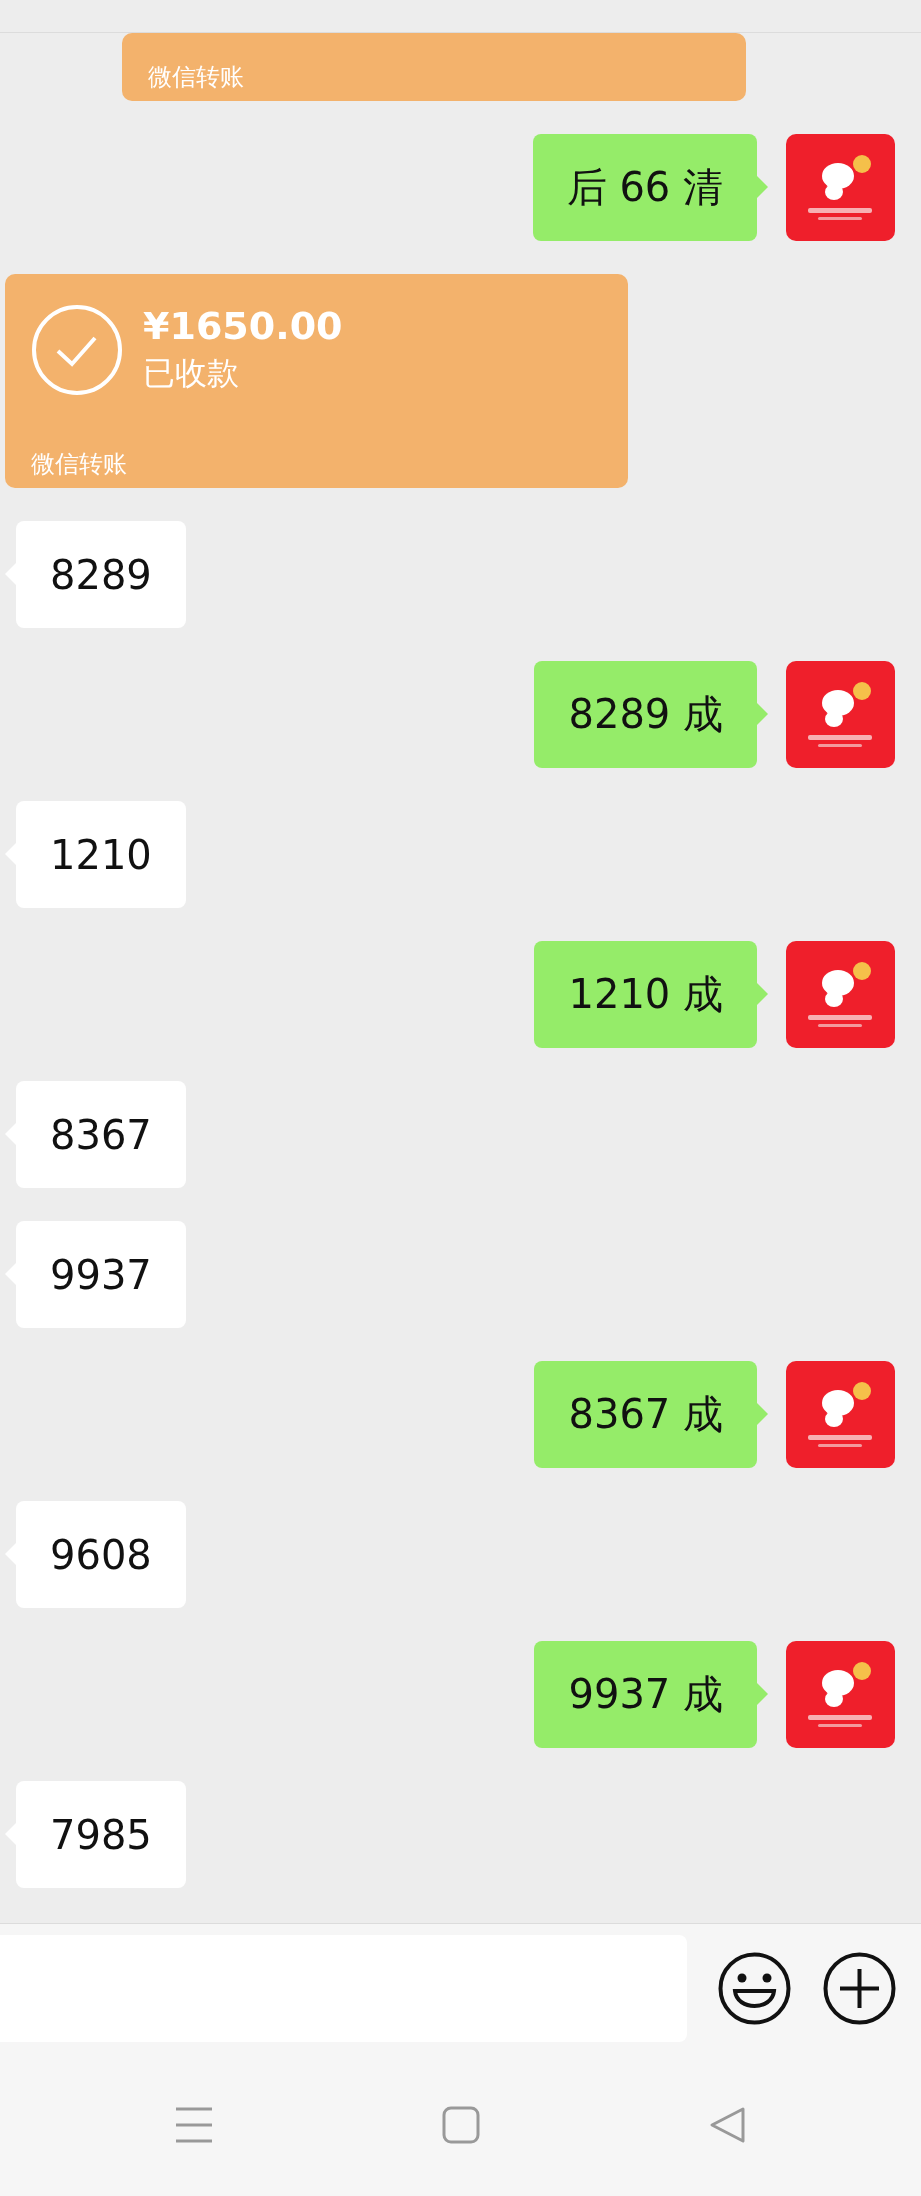 Image resolution: width=921 pixels, height=2196 pixels. Describe the element at coordinates (101, 1134) in the screenshot. I see `received-message: 8367` at that location.